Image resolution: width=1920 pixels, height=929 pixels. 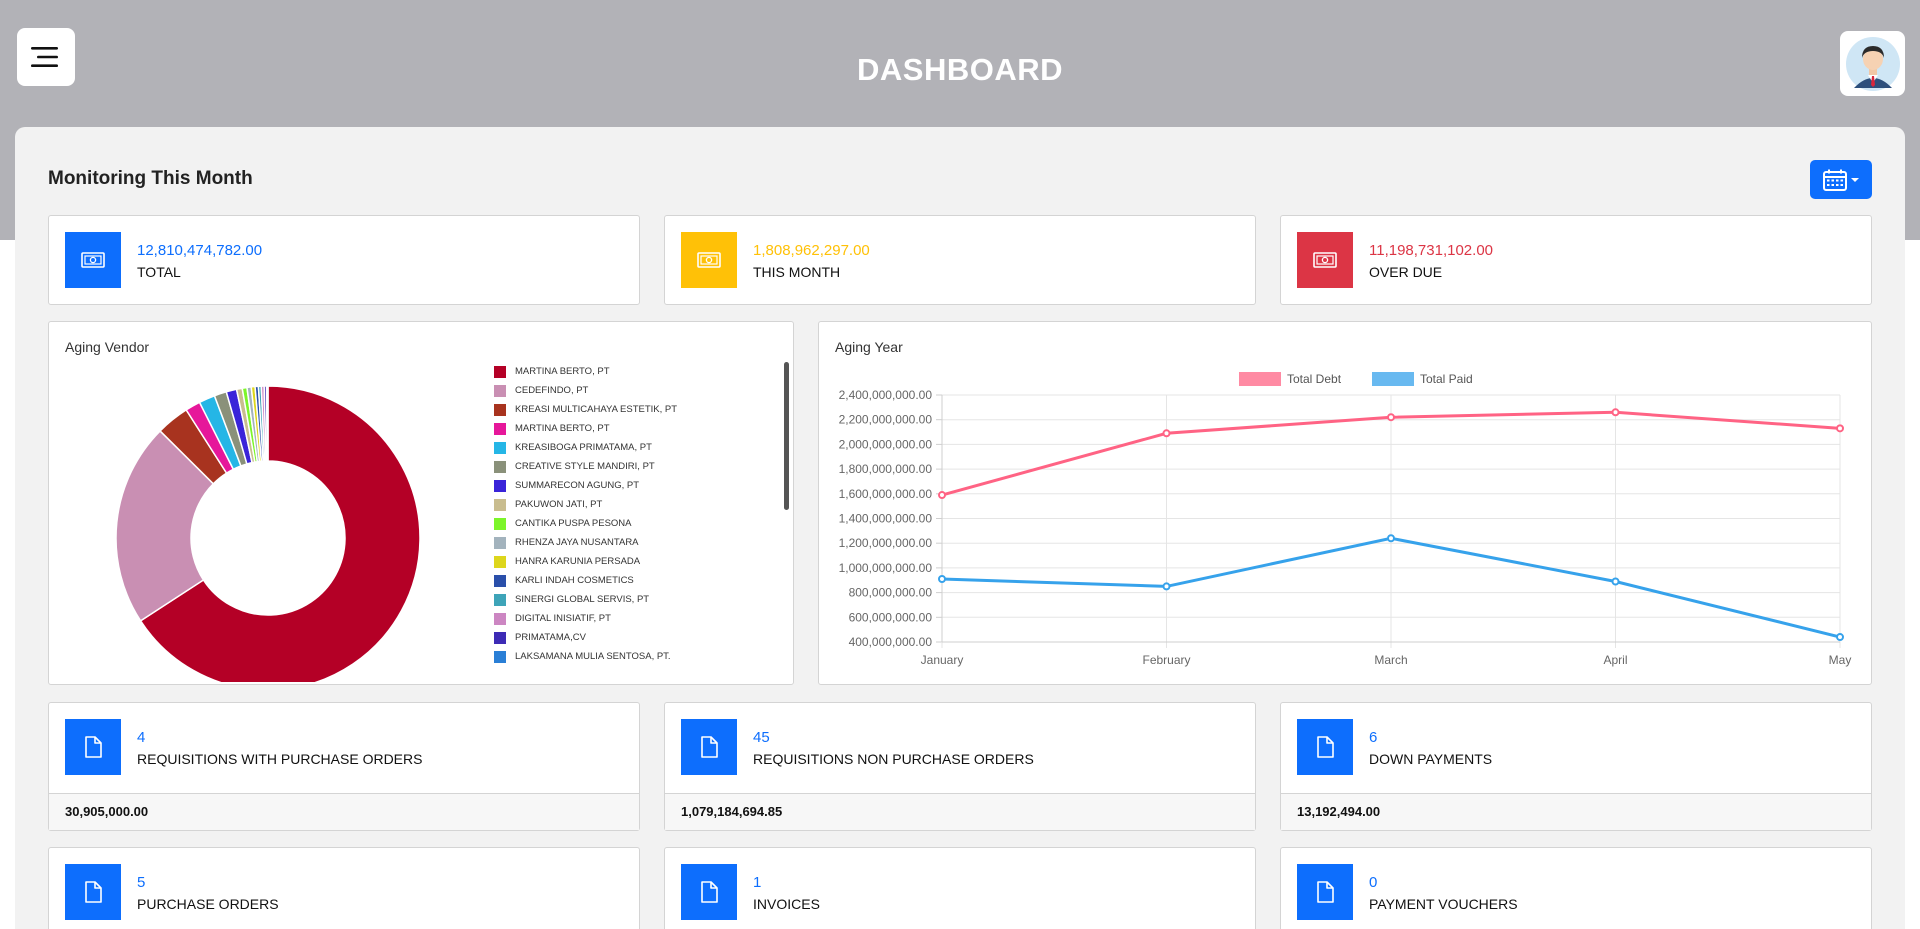 I want to click on legend-item: RHENZA JAYA NUSANTARA, so click(x=643, y=542).